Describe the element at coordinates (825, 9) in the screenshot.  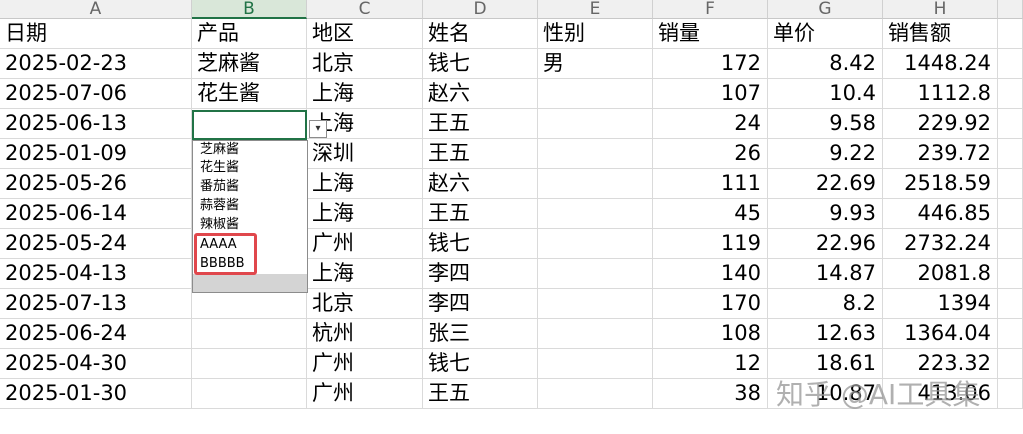
I see `column-header-g: G` at that location.